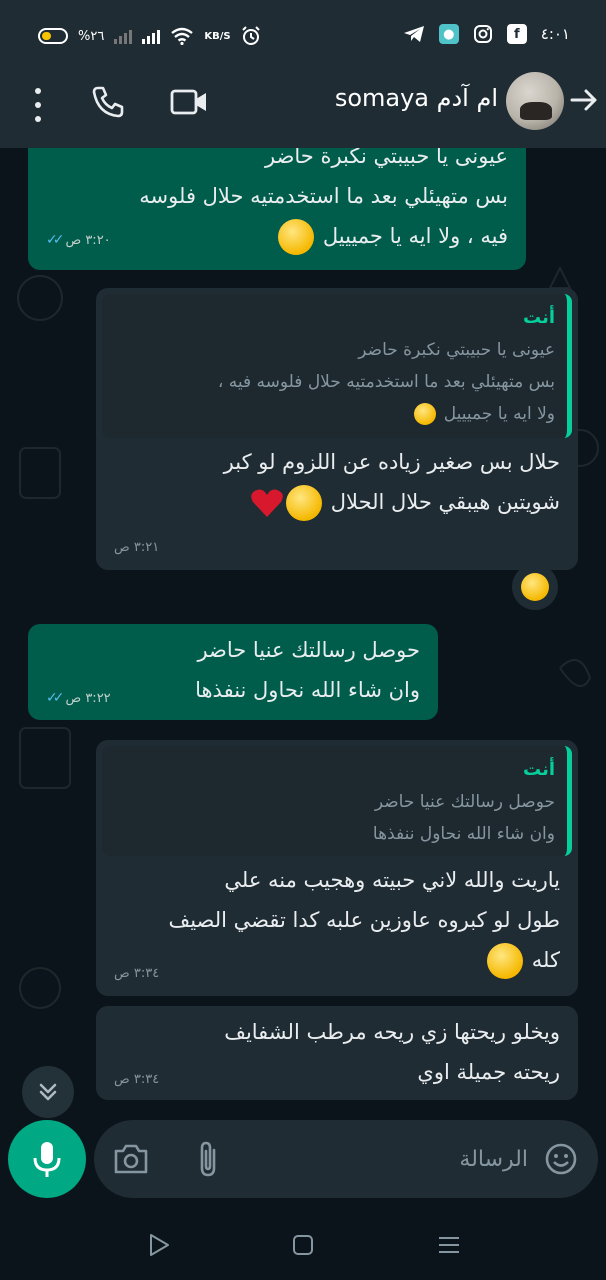  I want to click on message-line: حلال بس صغير زياده عن اللزوم لو كبر, so click(391, 462).